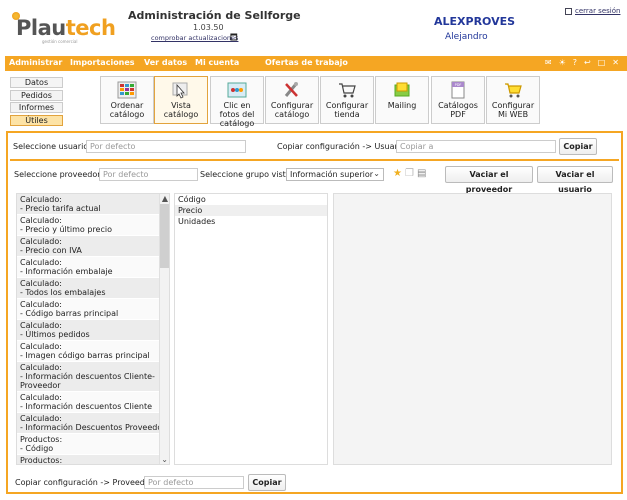 This screenshot has height=500, width=627. Describe the element at coordinates (548, 62) in the screenshot. I see `mail-icon: ✉` at that location.